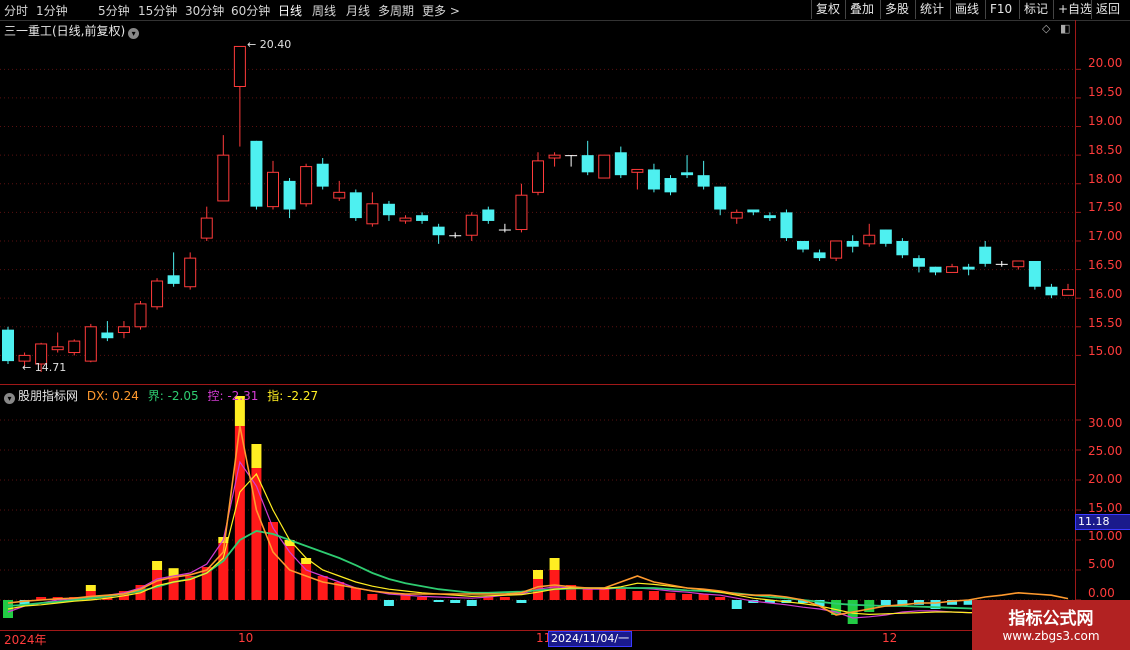  What do you see at coordinates (890, 638) in the screenshot?
I see `time-tick: 12` at bounding box center [890, 638].